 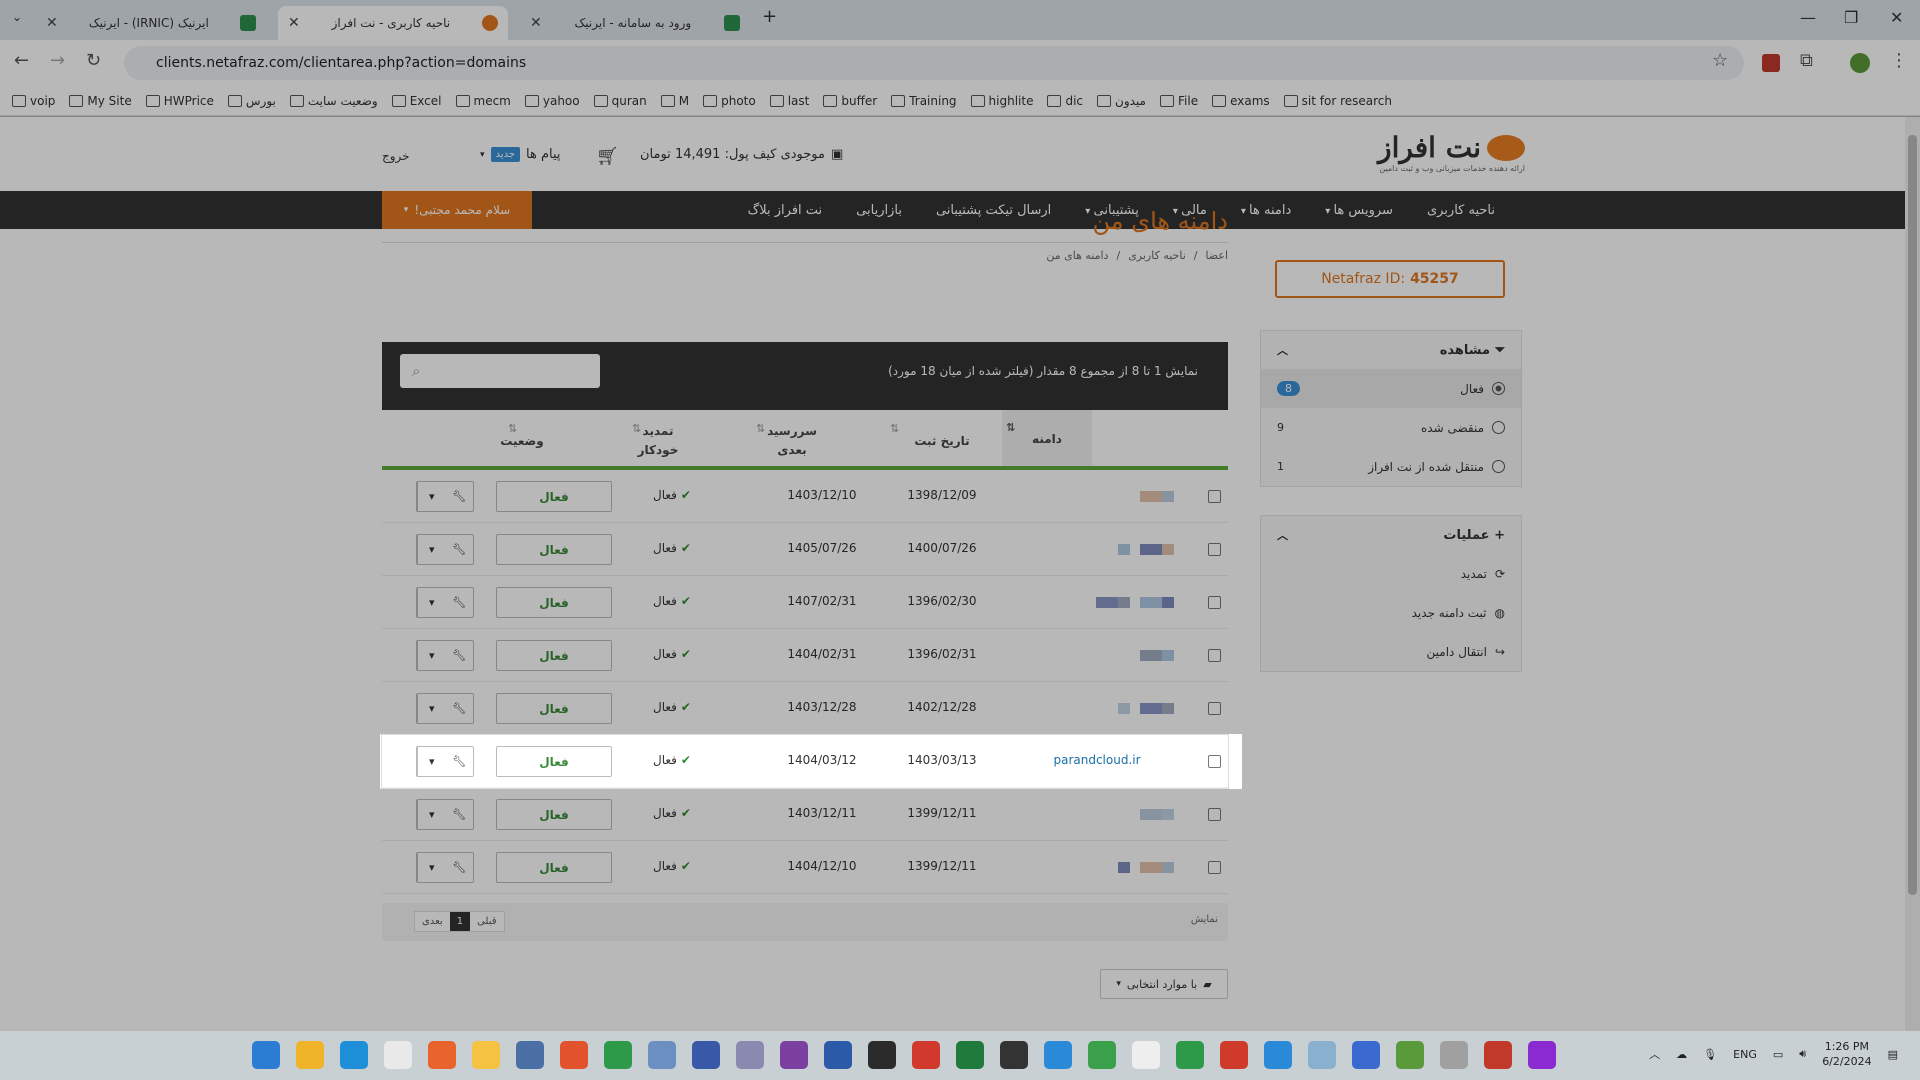 I want to click on volume-icon: 🔊︎, so click(x=1802, y=1054).